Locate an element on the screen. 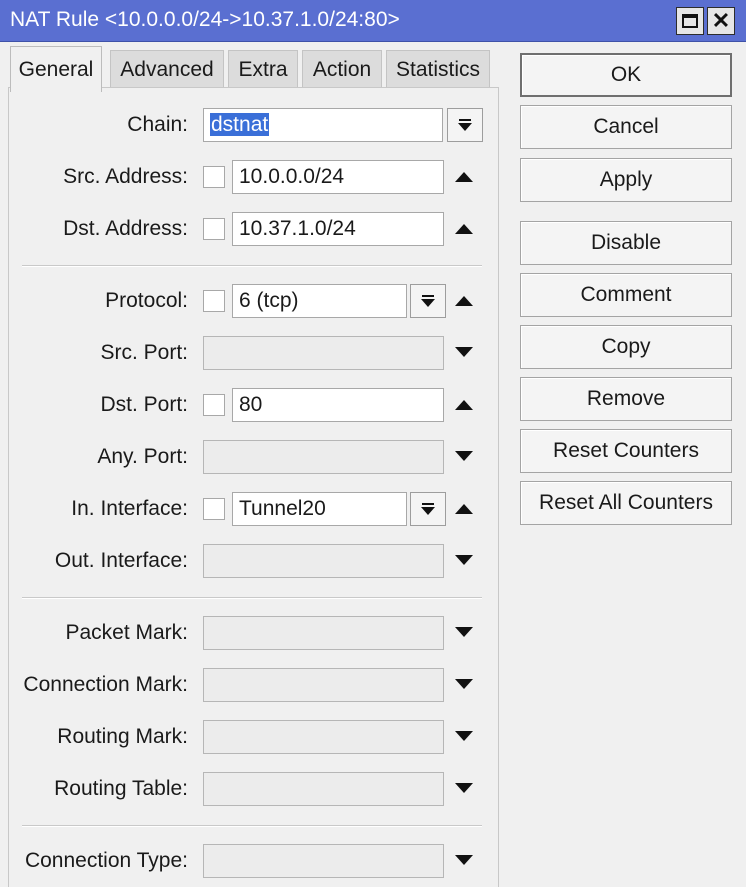  apply-button: Apply is located at coordinates (626, 180).